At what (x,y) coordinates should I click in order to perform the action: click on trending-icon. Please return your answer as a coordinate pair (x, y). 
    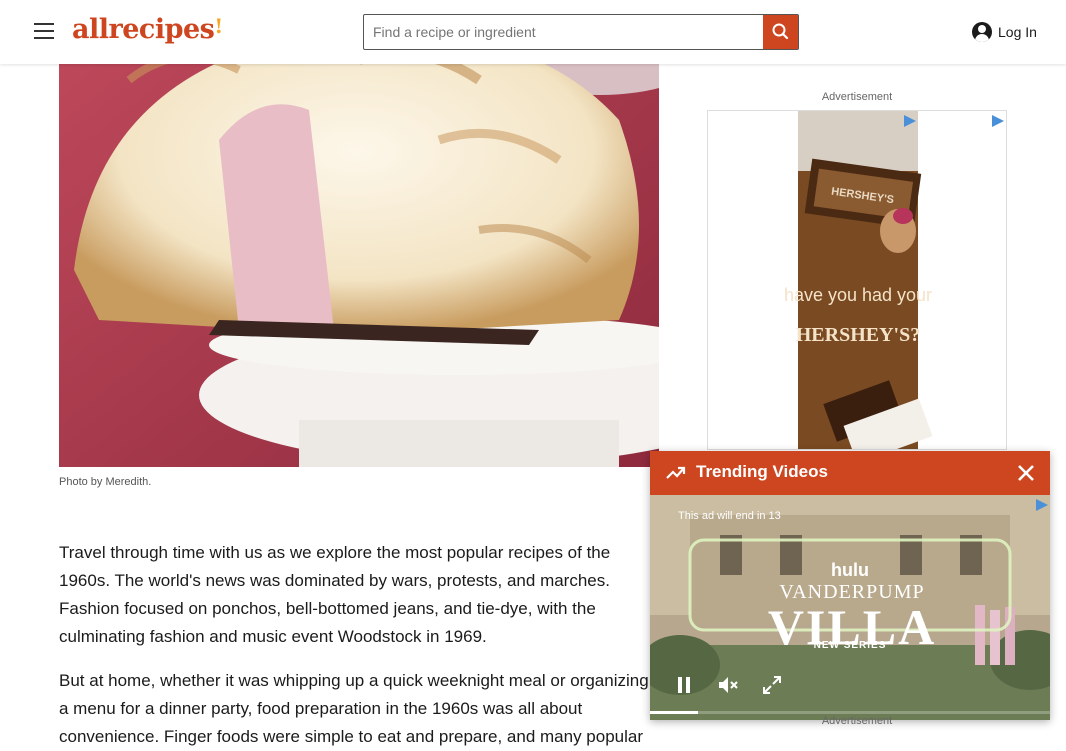
    Looking at the image, I should click on (676, 472).